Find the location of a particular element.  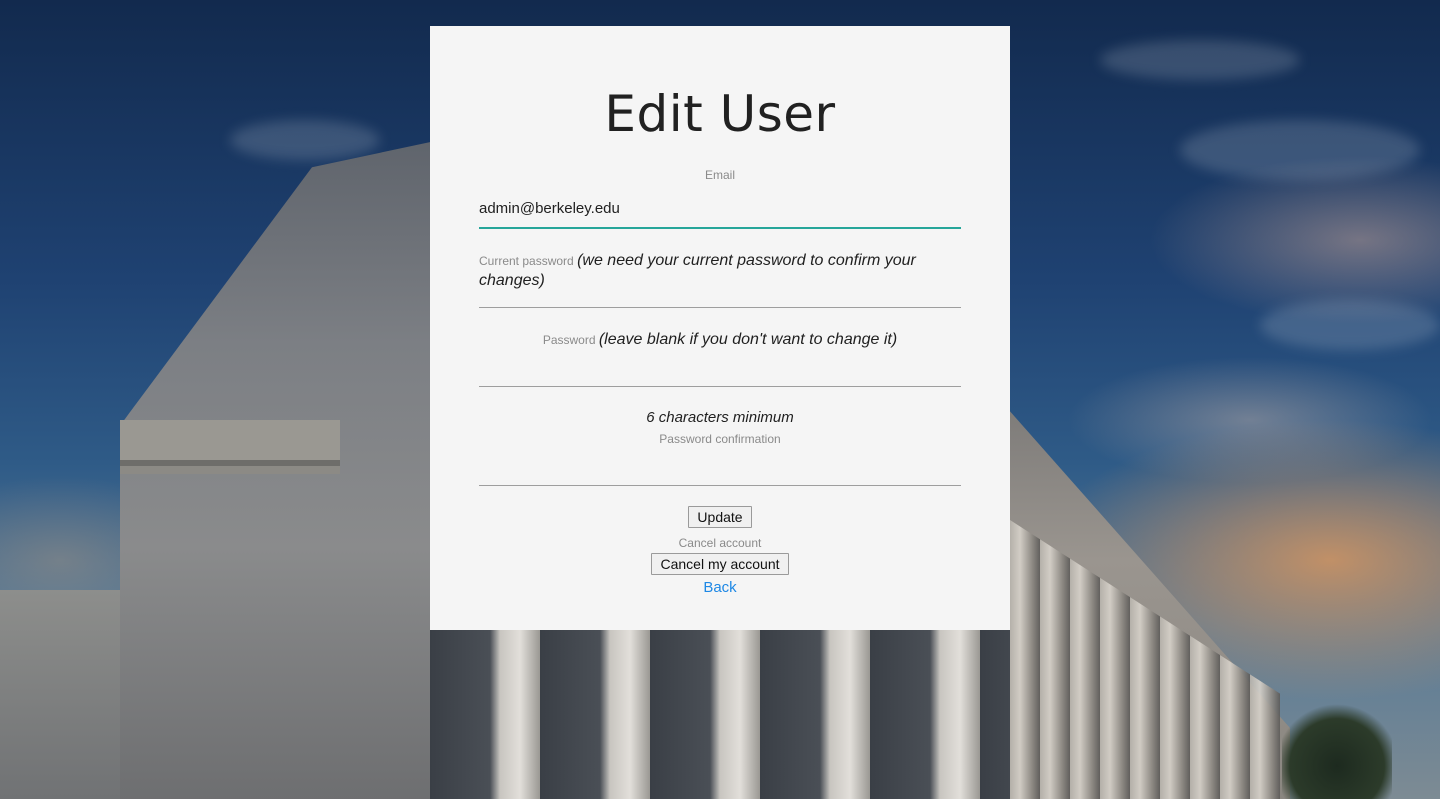

email-label: Email is located at coordinates (720, 175).